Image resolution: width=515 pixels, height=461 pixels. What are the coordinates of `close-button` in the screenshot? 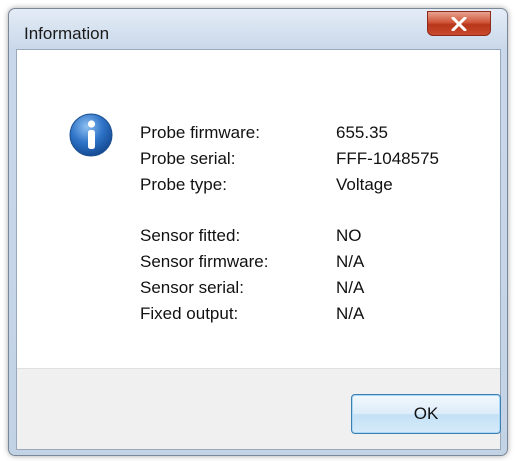 It's located at (459, 23).